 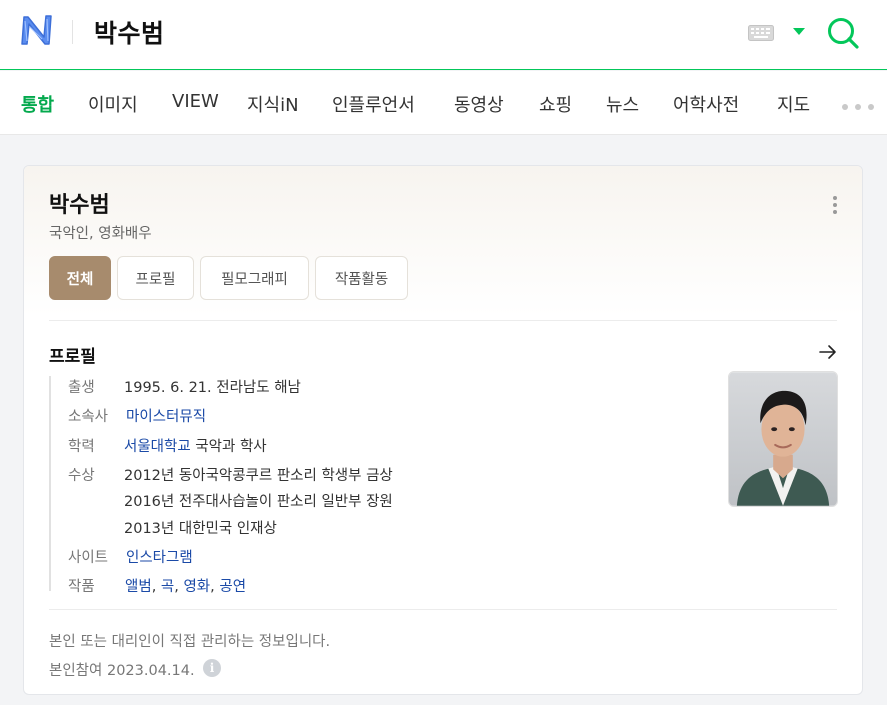 I want to click on tab-influencer: 인플루언서, so click(x=373, y=104).